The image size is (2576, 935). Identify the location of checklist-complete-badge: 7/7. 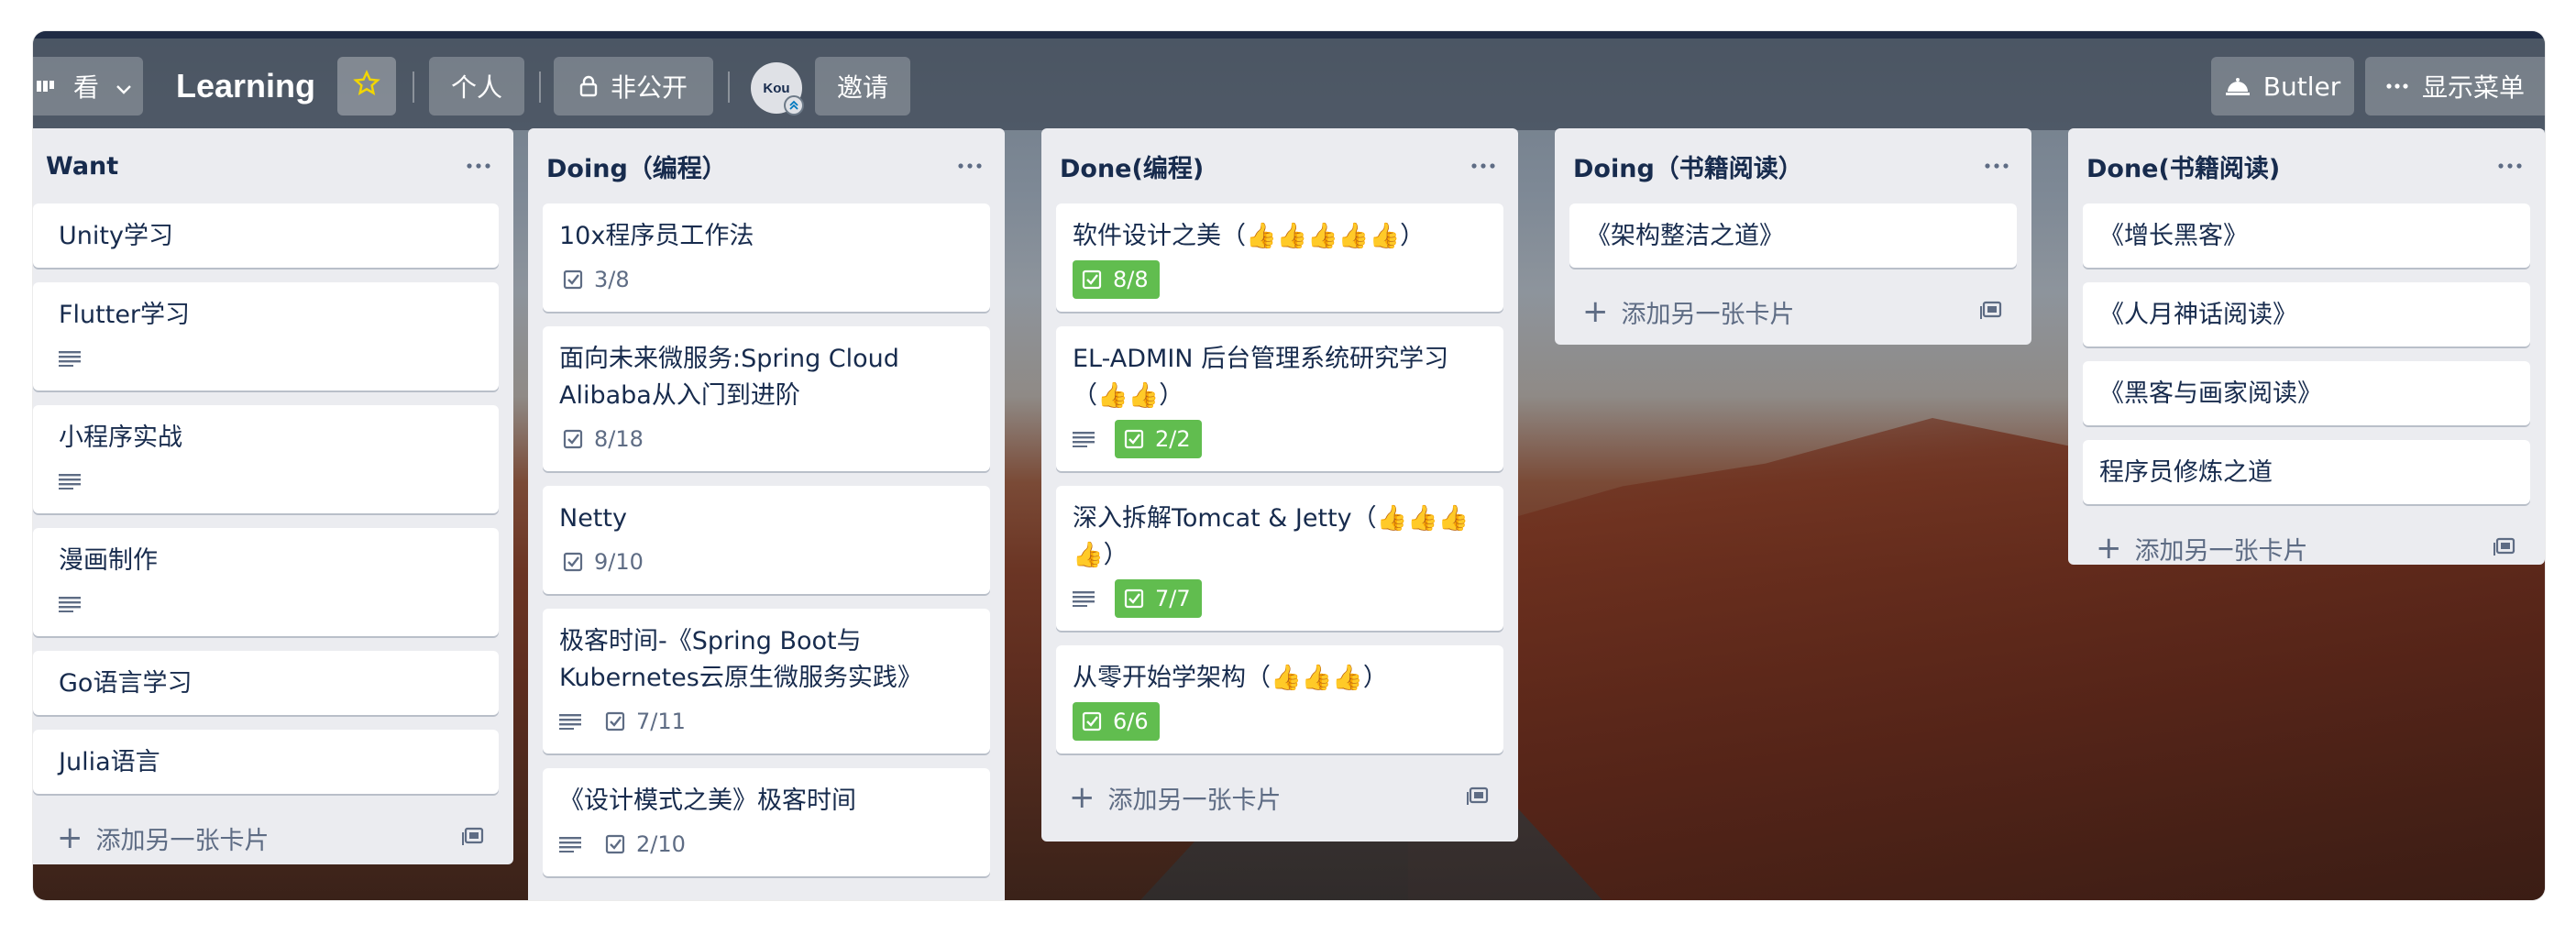
(1159, 598).